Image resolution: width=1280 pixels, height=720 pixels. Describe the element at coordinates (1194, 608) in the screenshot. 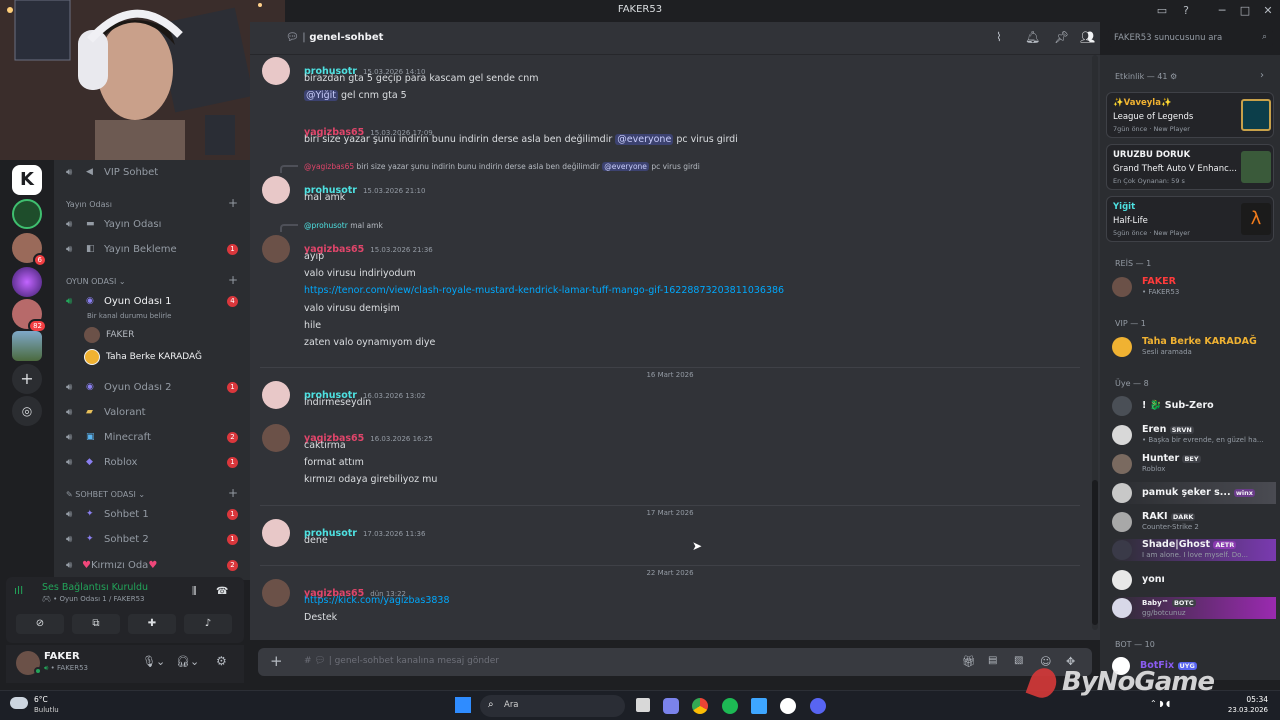

I see `member-item: Baby™ BOTC gg/botcunuz` at that location.